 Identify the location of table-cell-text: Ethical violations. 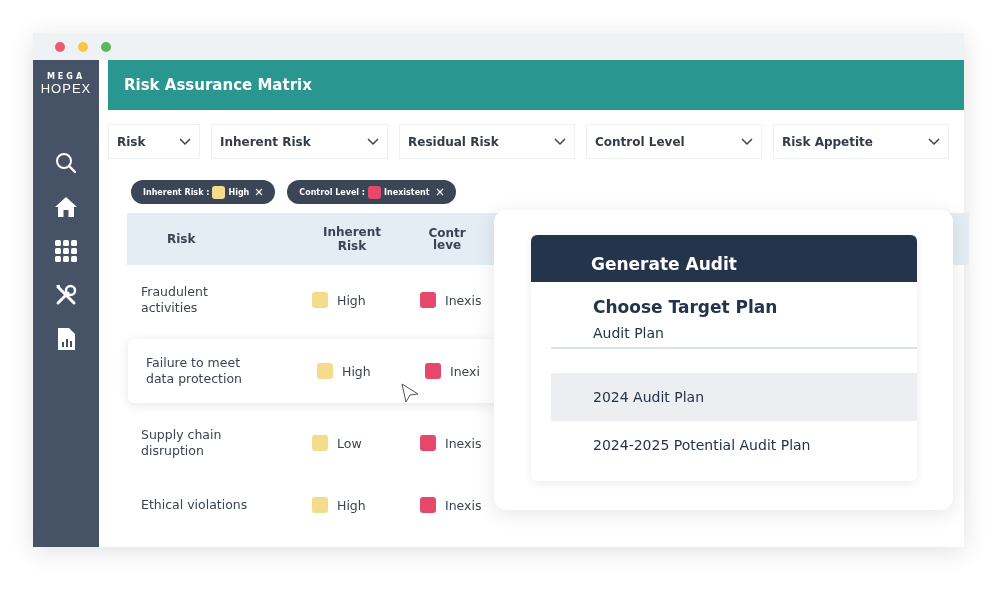
(194, 505).